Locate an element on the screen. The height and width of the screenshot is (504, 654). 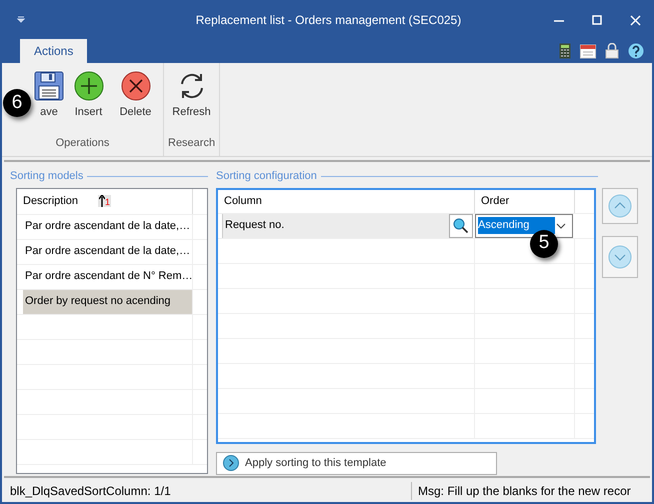
list-row: Order by request no acending is located at coordinates (107, 302).